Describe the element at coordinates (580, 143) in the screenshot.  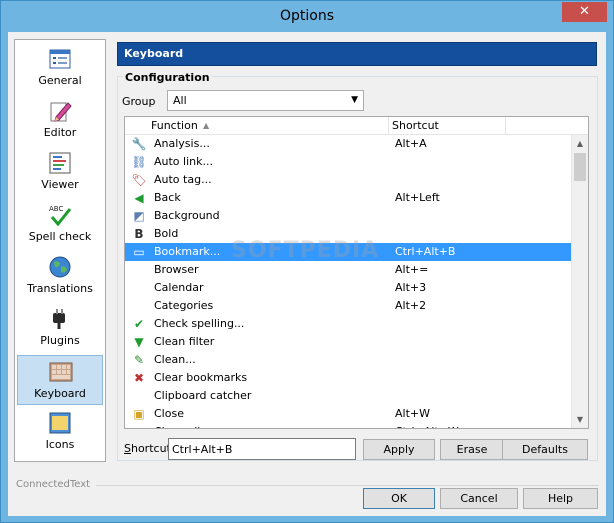
I see `scroll-up-icon: ▲` at that location.